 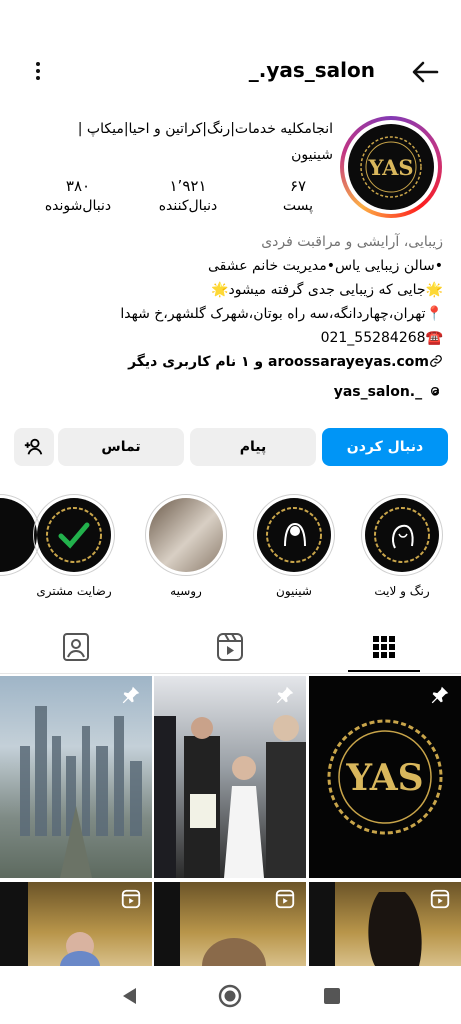 I want to click on add-user-icon, so click(x=33, y=446).